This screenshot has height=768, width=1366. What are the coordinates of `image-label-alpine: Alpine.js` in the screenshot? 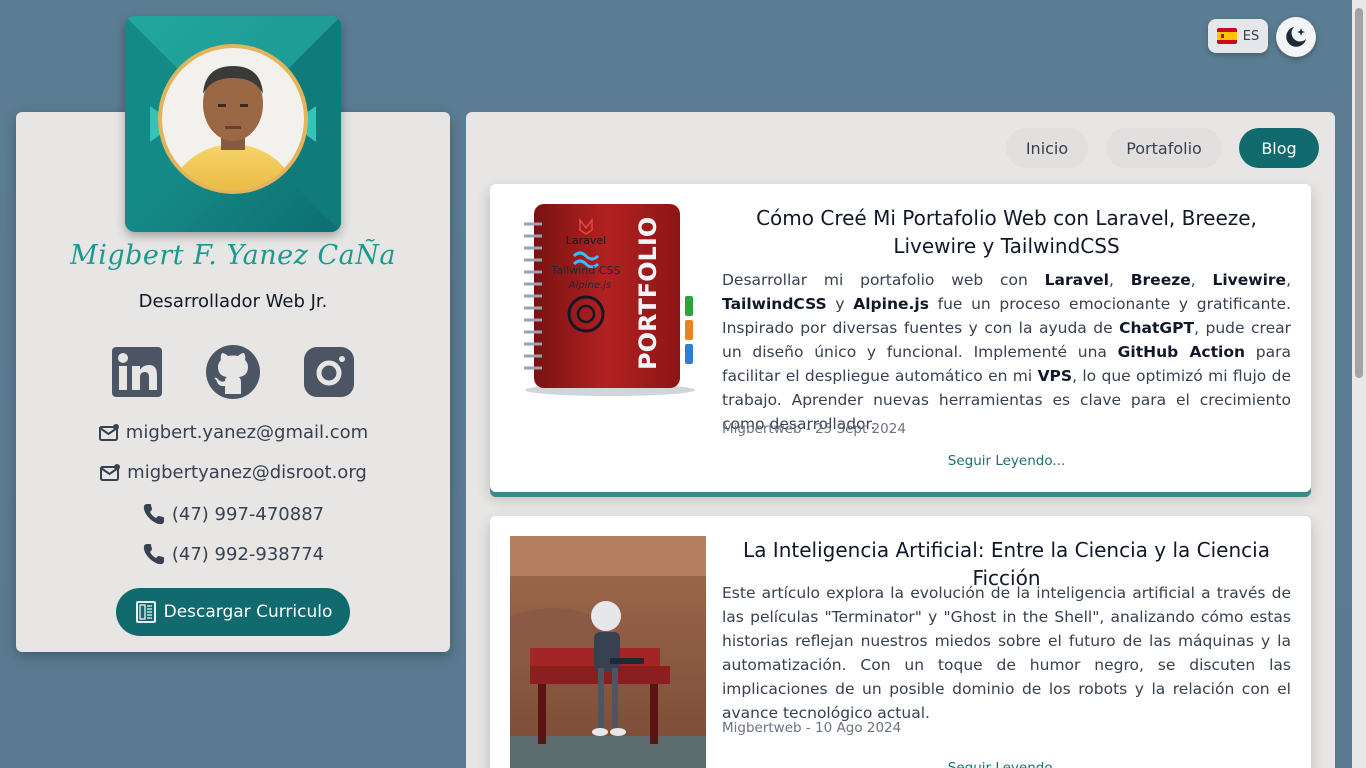 It's located at (589, 285).